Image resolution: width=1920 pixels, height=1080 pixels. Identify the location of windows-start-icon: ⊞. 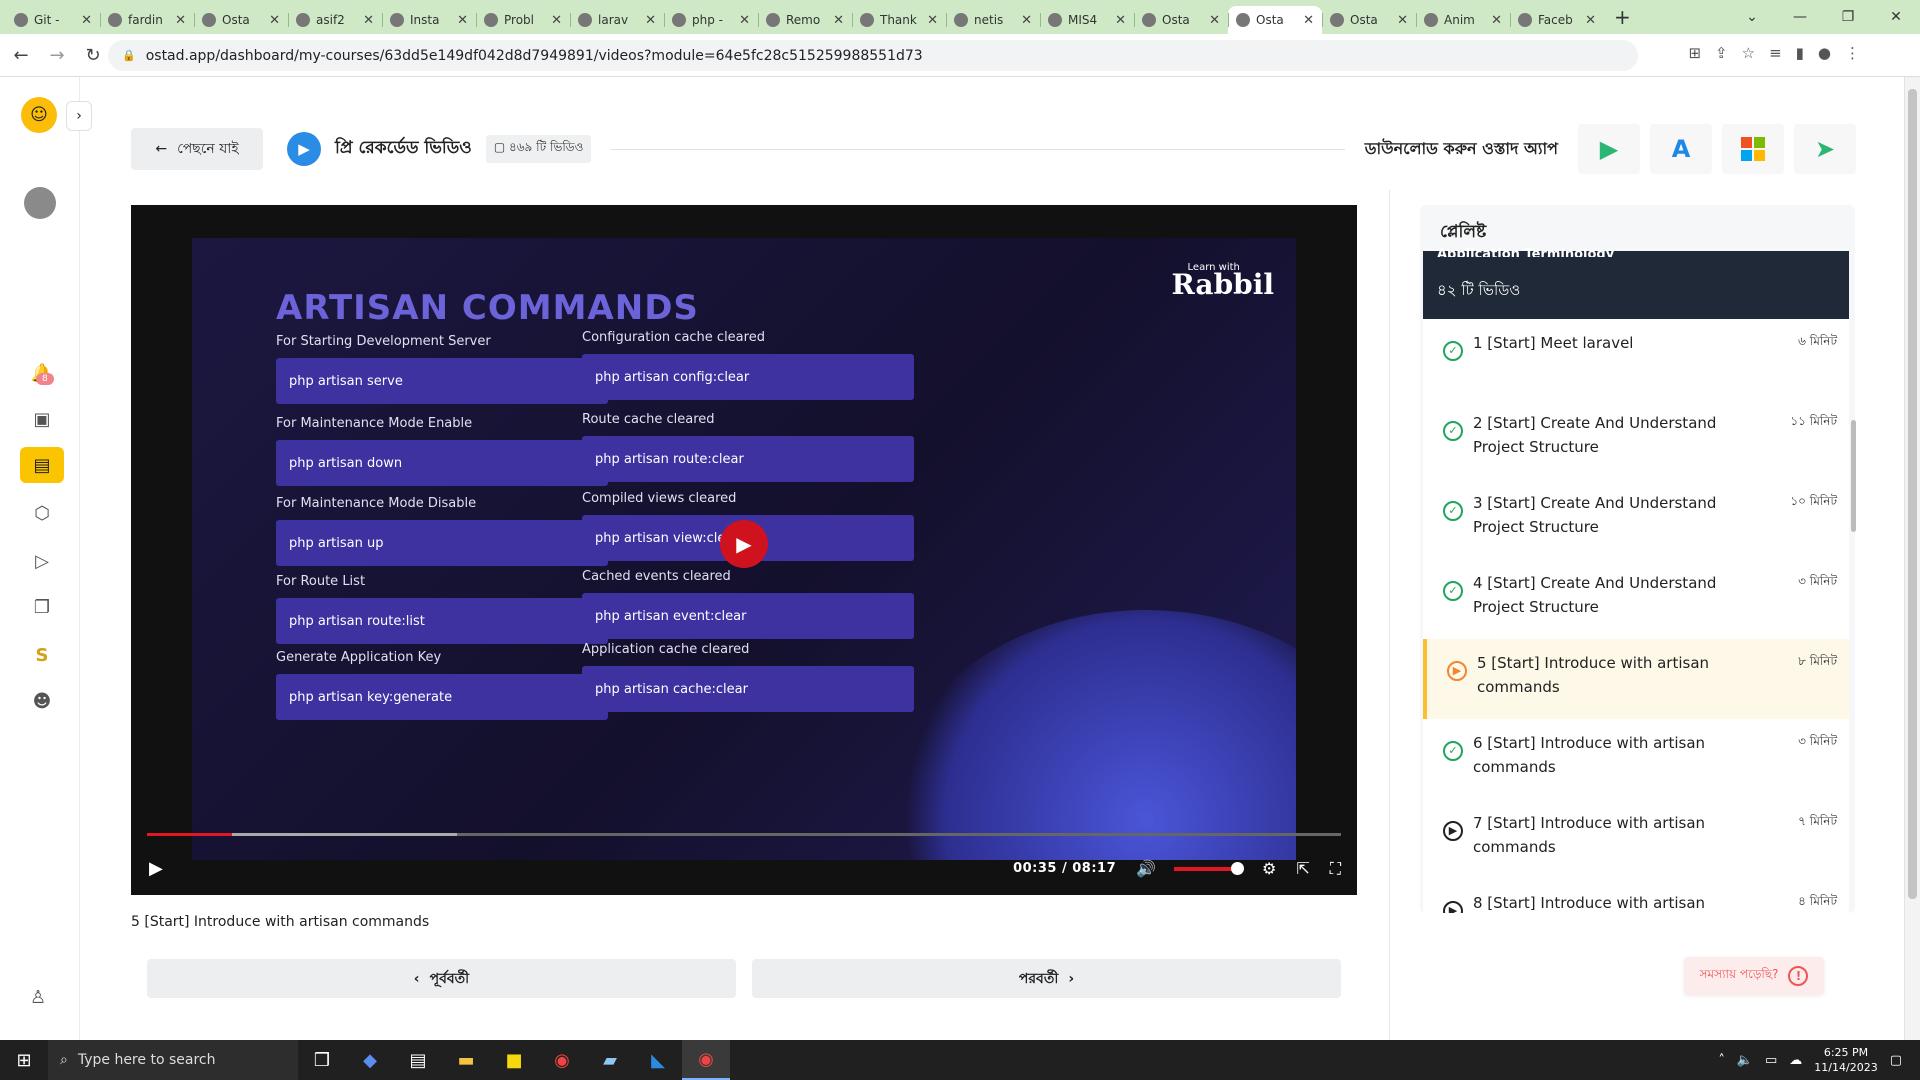
(24, 1060).